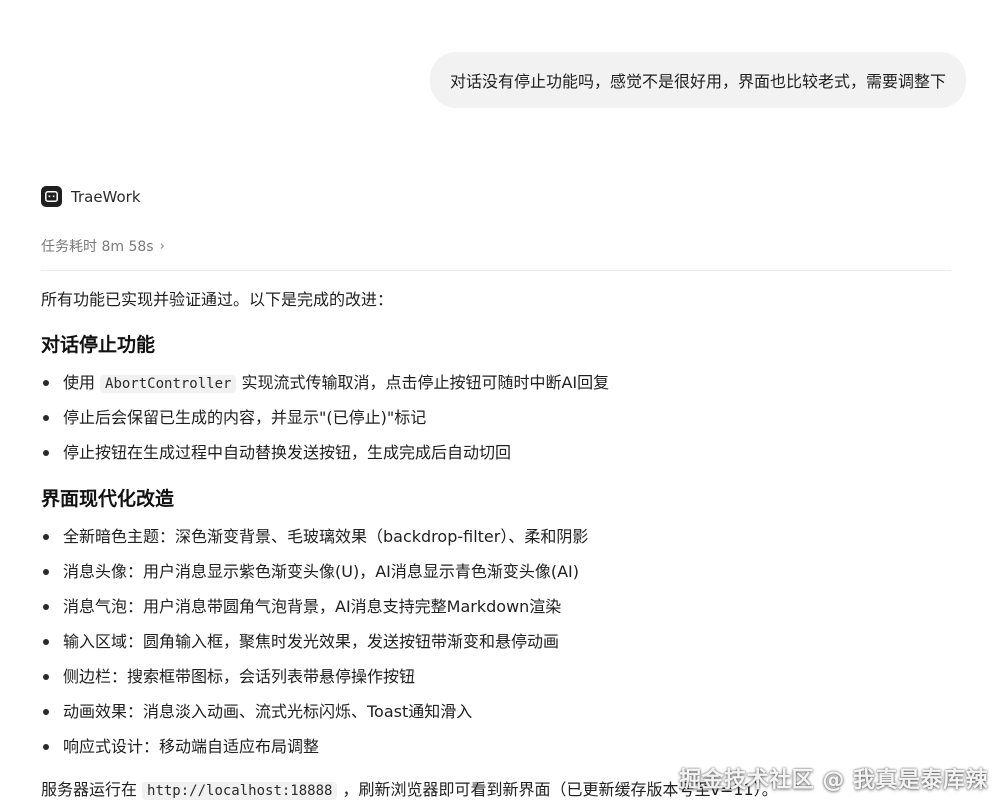 The height and width of the screenshot is (812, 1008). I want to click on item-text: 消息气泡：用户消息带圆角气泡背景，AI消息支持完整Markdown渲染, so click(312, 606).